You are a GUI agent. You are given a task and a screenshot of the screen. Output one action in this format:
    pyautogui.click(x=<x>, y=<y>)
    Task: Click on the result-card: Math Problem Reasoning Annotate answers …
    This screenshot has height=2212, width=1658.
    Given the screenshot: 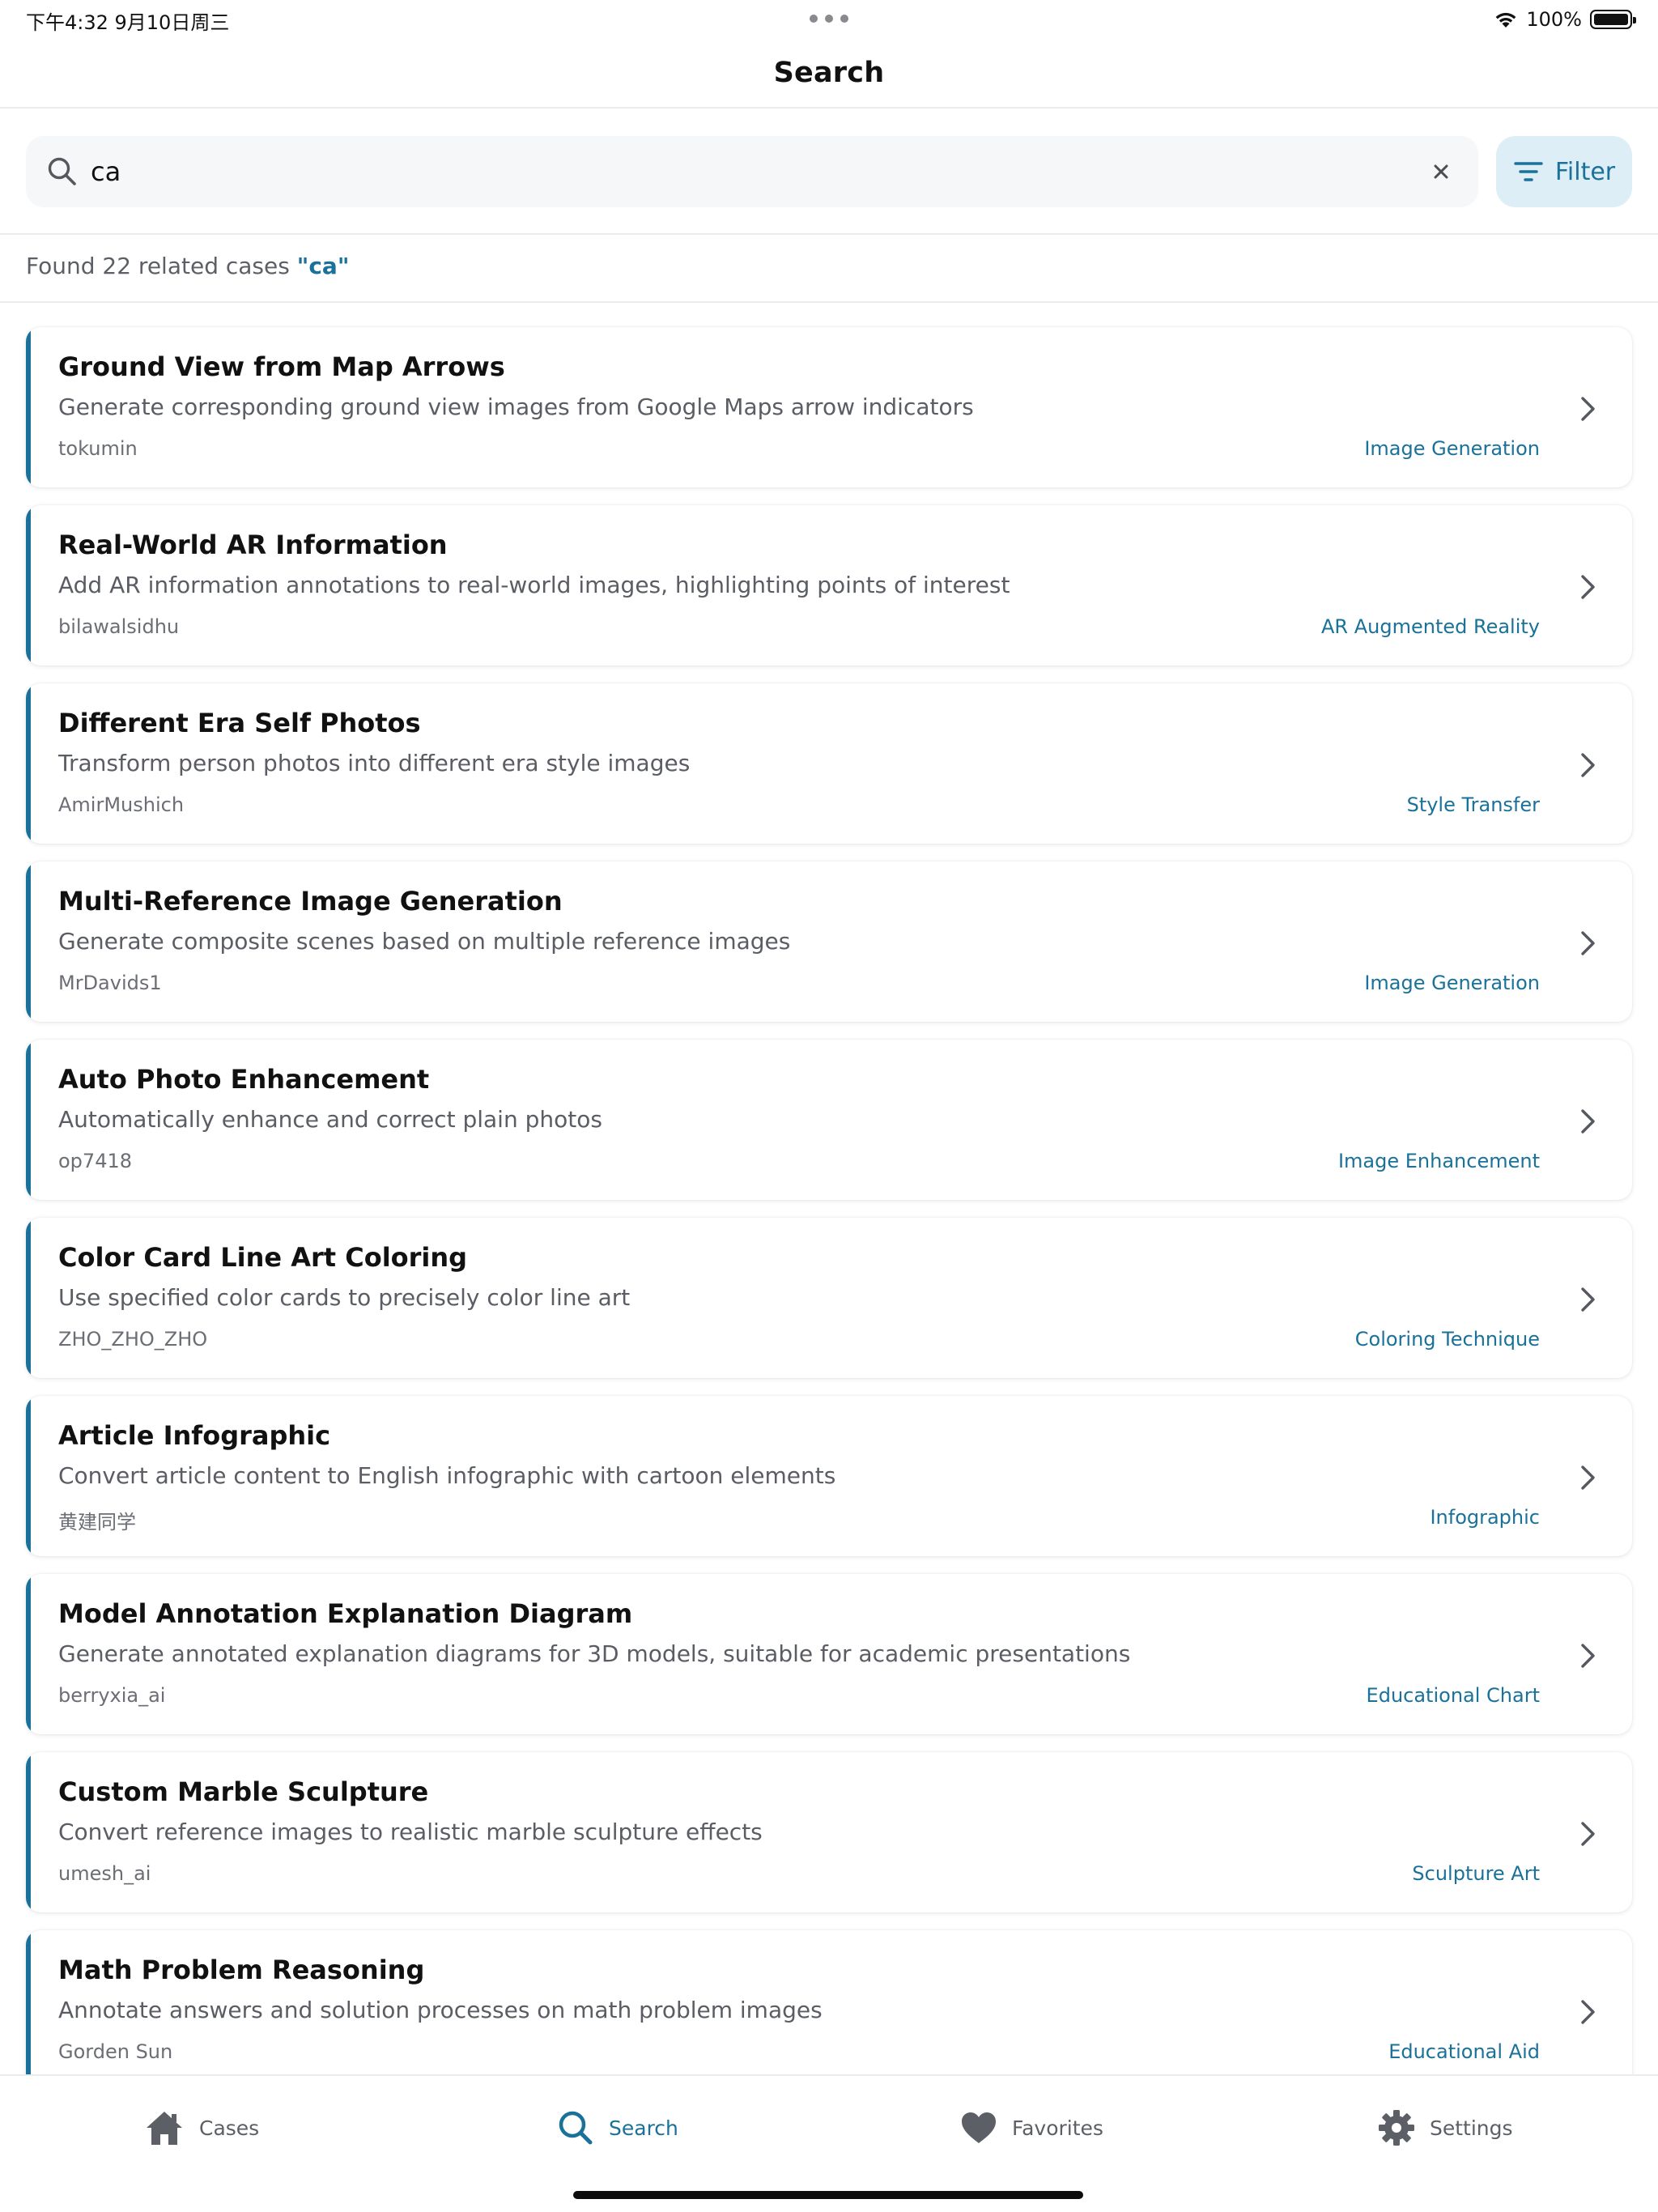 What is the action you would take?
    pyautogui.click(x=829, y=2011)
    